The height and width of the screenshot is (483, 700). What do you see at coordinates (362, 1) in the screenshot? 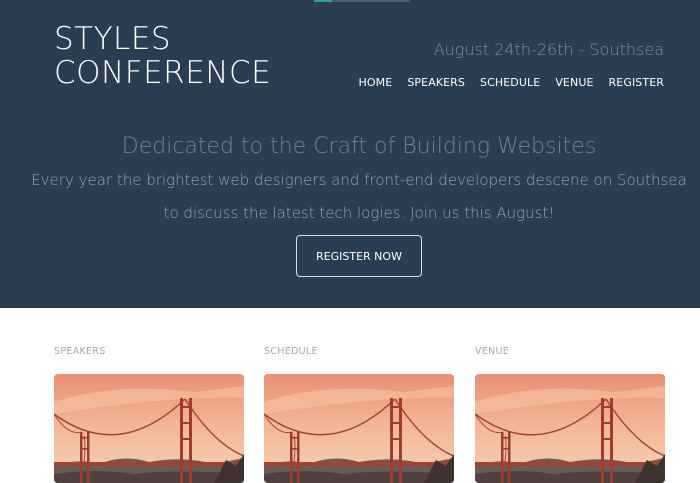
I see `top-tab-indicator` at bounding box center [362, 1].